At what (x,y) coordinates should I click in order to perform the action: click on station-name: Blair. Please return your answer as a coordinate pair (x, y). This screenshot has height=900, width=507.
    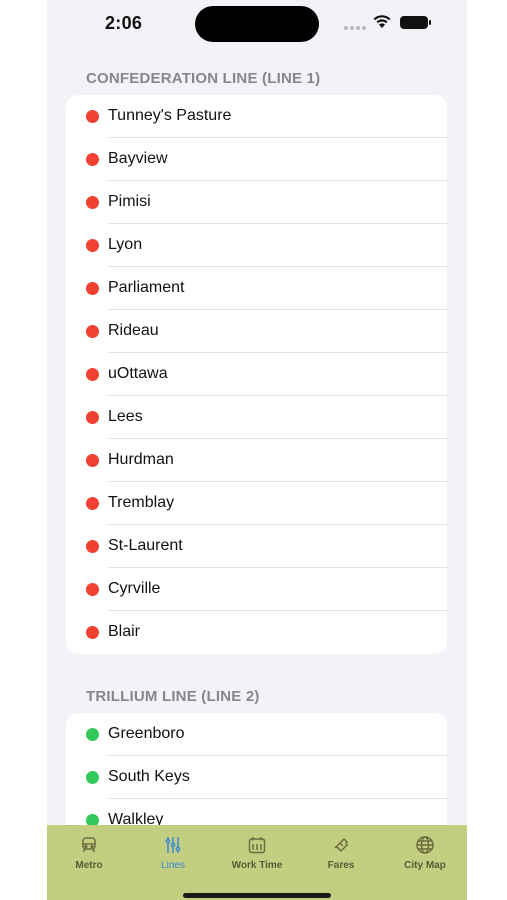
    Looking at the image, I should click on (124, 631).